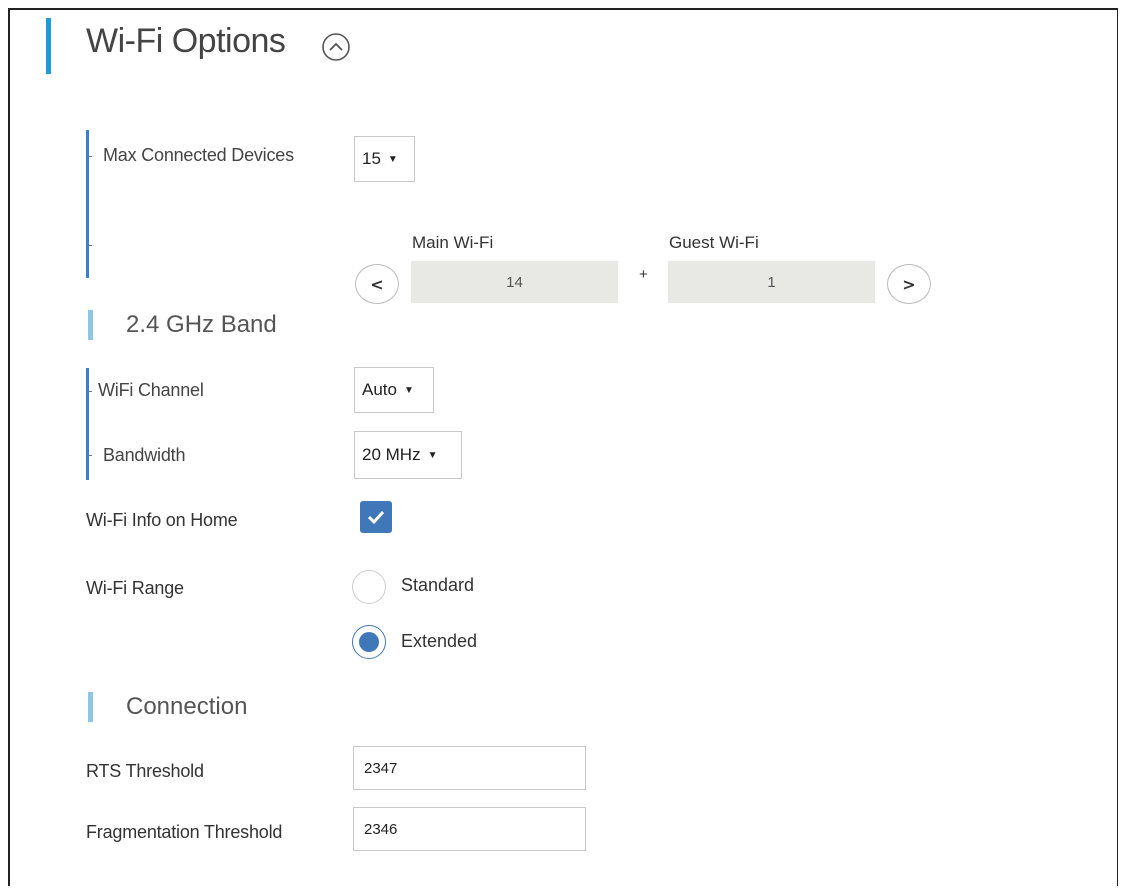 Image resolution: width=1121 pixels, height=888 pixels. What do you see at coordinates (201, 324) in the screenshot?
I see `band-section-title: 2.4 GHz Band` at bounding box center [201, 324].